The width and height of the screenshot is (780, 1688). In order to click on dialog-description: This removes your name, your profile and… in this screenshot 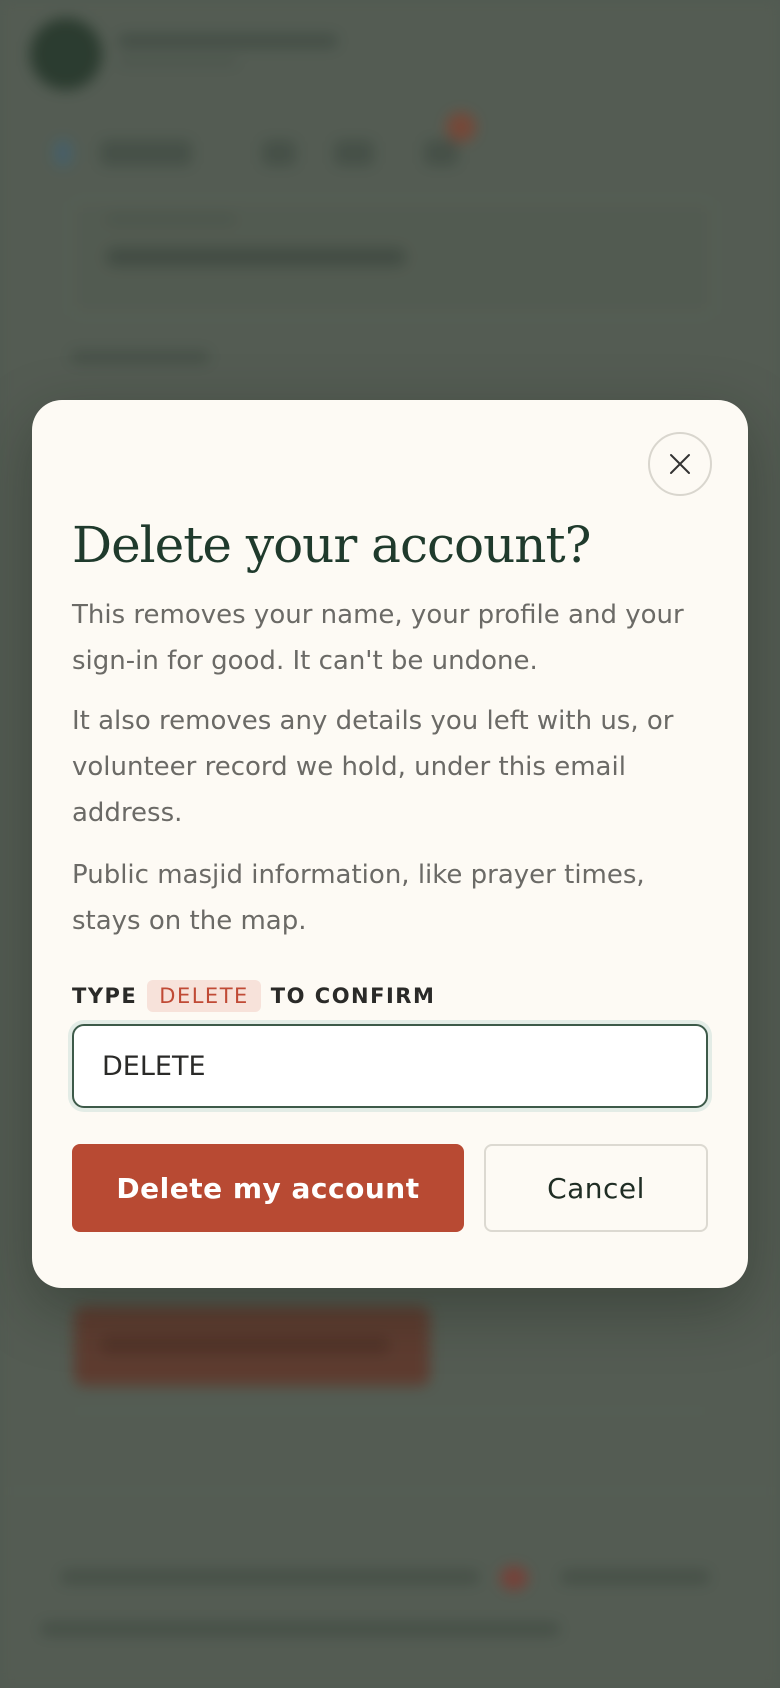, I will do `click(378, 638)`.